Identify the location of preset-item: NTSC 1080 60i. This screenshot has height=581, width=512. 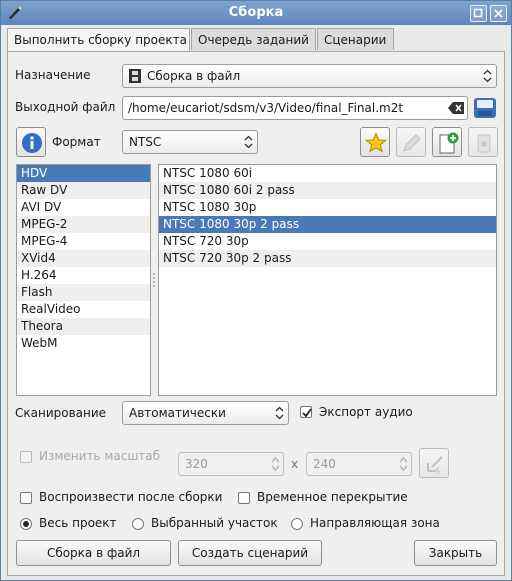
(327, 173).